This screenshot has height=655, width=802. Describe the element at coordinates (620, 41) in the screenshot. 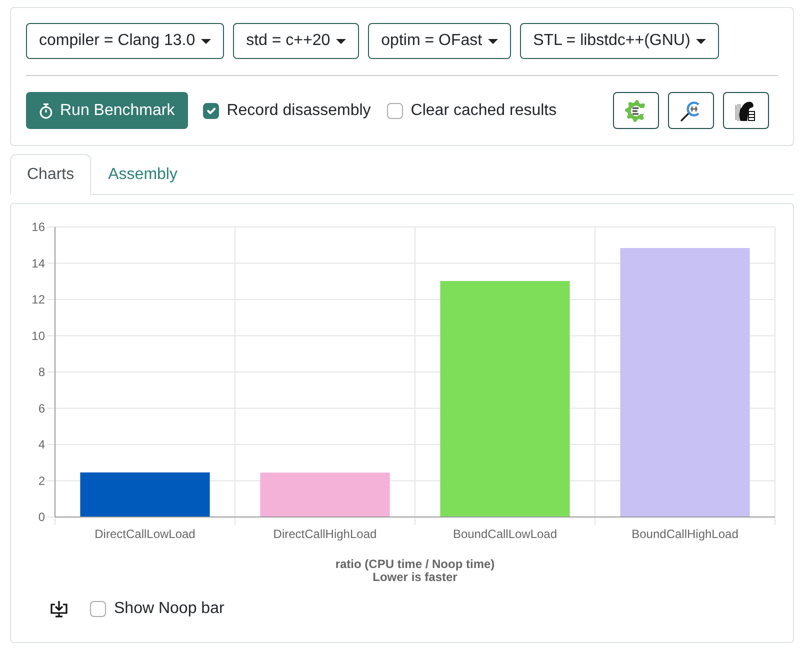

I see `dropdown-button: STL = libstdc++(GNU)` at that location.